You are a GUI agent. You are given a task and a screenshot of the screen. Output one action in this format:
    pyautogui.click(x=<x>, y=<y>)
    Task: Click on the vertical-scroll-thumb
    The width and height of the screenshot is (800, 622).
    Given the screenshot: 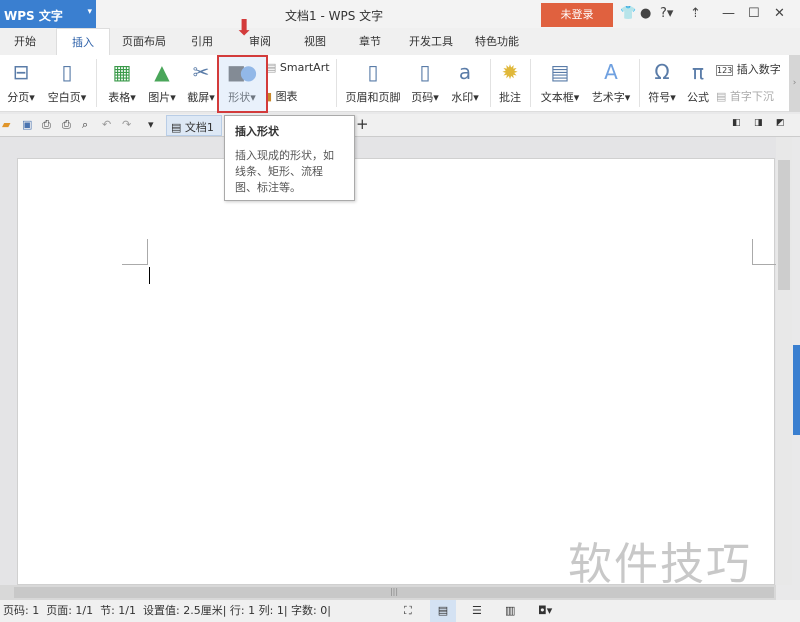 What is the action you would take?
    pyautogui.click(x=784, y=225)
    